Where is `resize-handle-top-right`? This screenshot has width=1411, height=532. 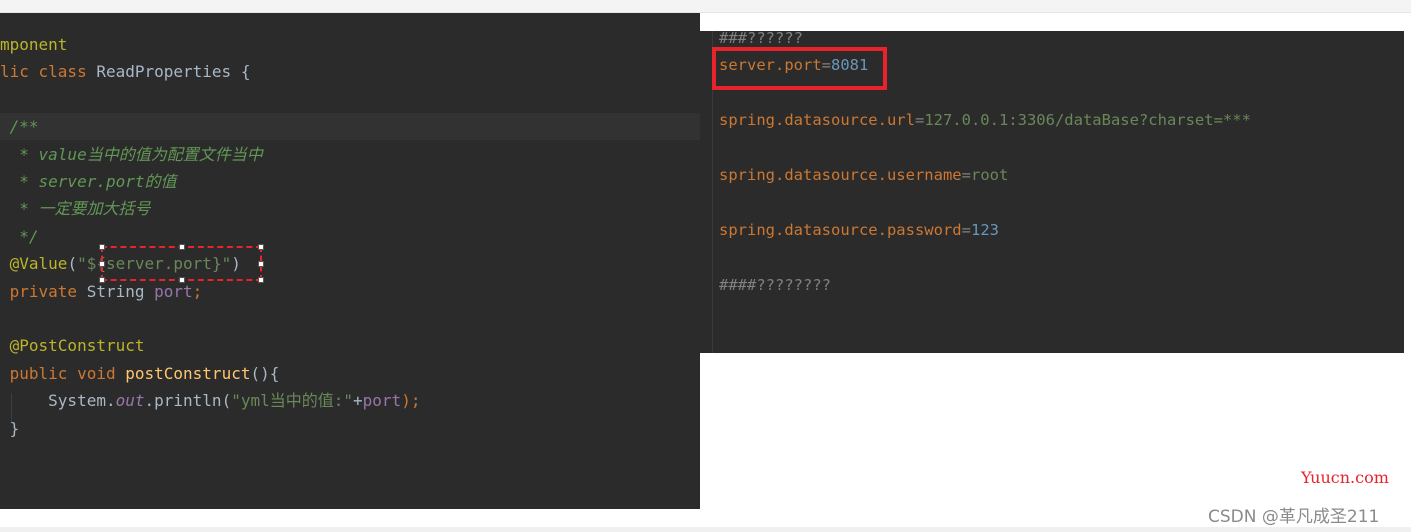 resize-handle-top-right is located at coordinates (261, 247).